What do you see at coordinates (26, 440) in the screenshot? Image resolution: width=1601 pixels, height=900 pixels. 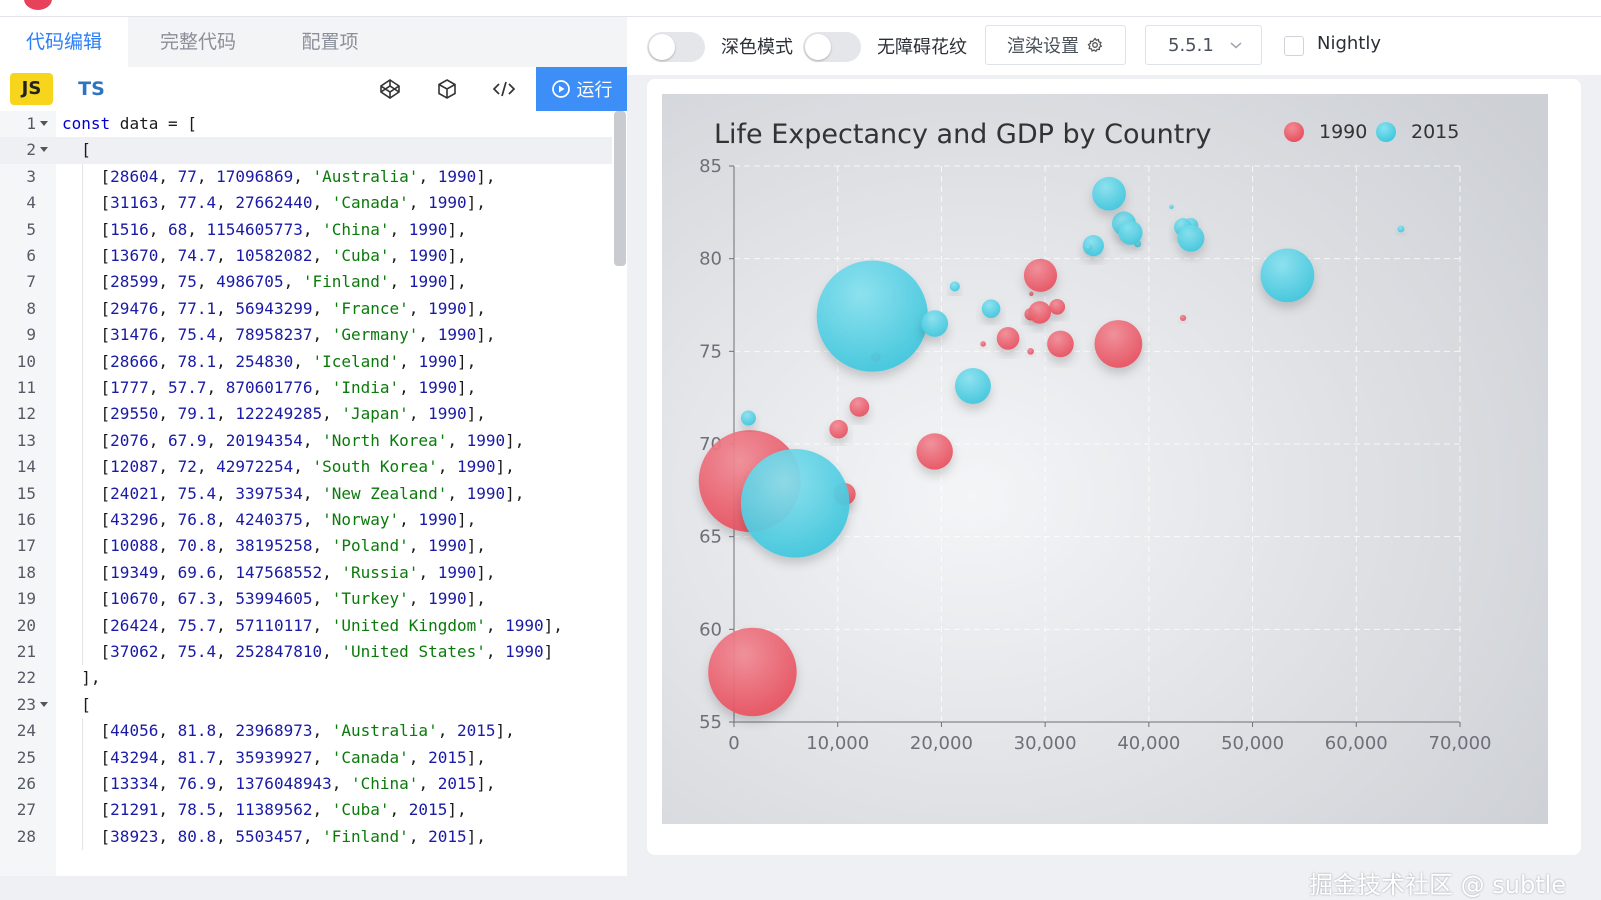 I see `line-number: 13` at bounding box center [26, 440].